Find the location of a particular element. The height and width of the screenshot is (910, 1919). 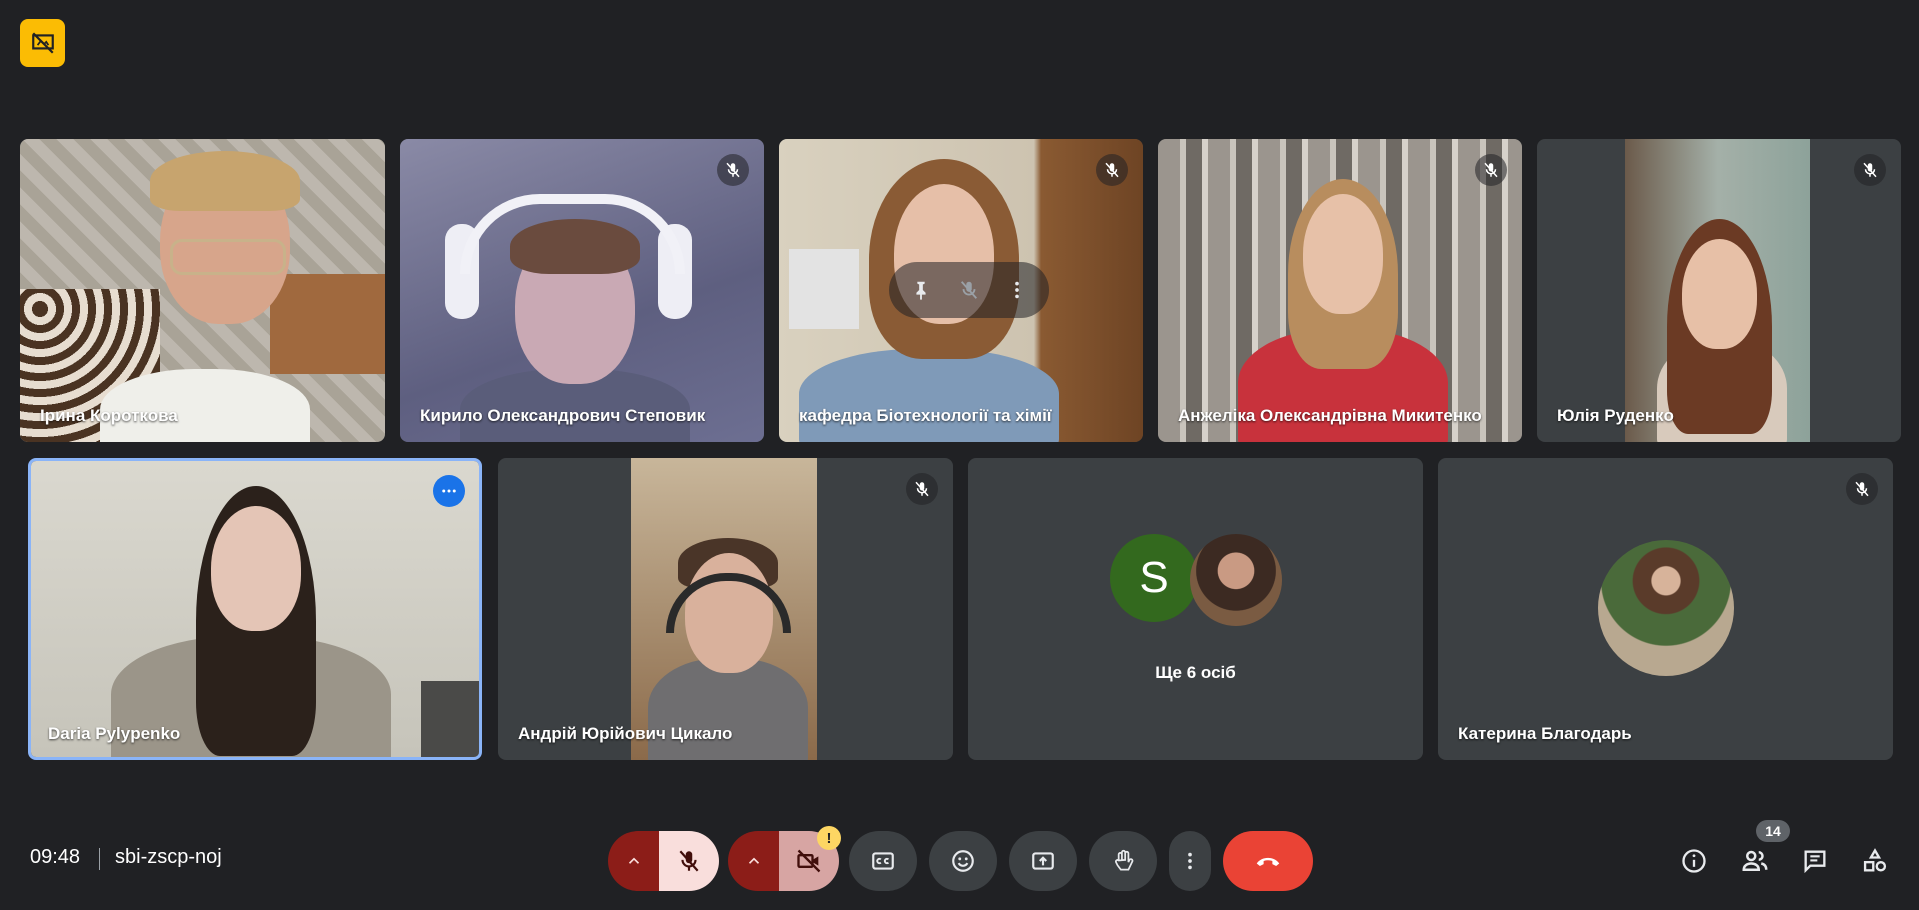

leave-call-button is located at coordinates (1268, 861).